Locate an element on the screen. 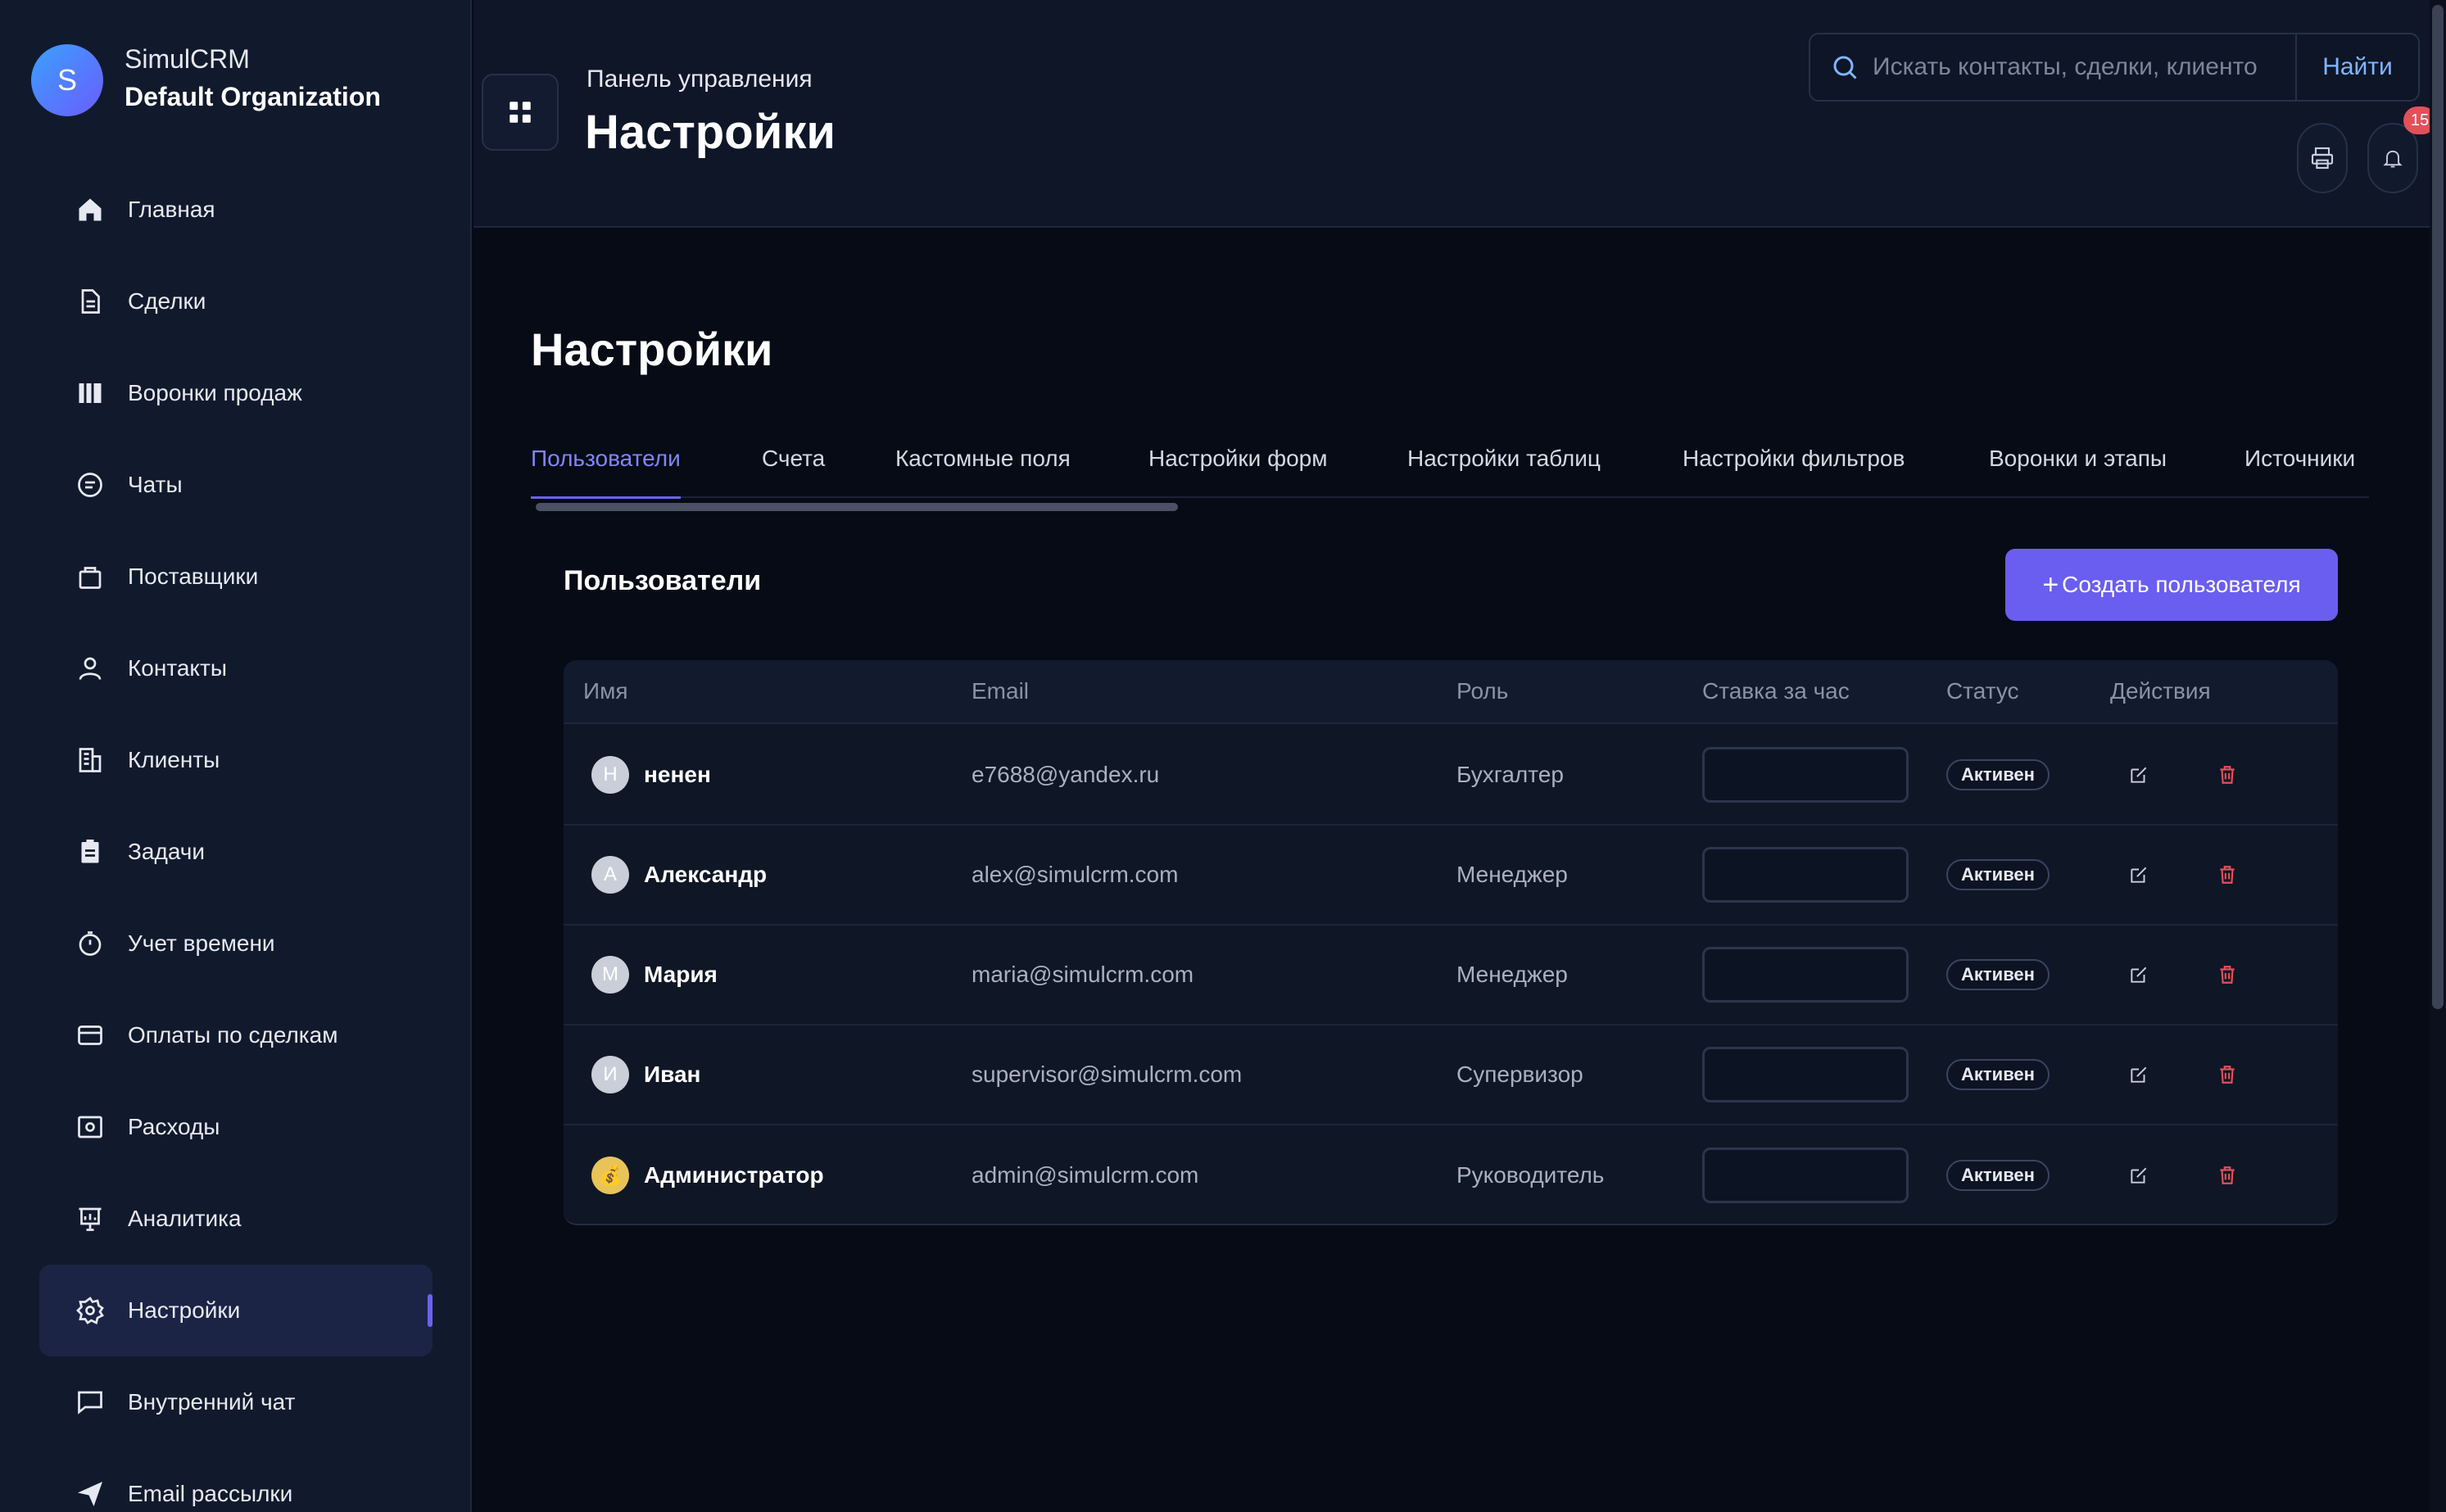  user-email: maria@simulcrm.com is located at coordinates (1083, 974).